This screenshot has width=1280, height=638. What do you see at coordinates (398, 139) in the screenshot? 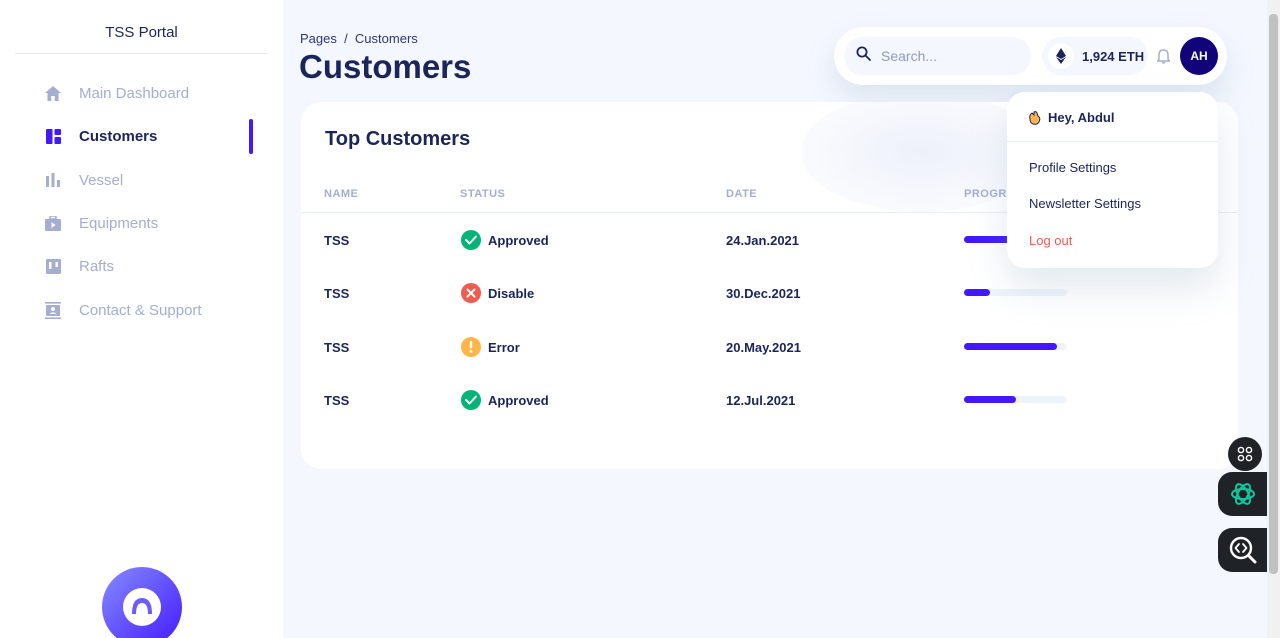
I see `card-title: Top Customers` at bounding box center [398, 139].